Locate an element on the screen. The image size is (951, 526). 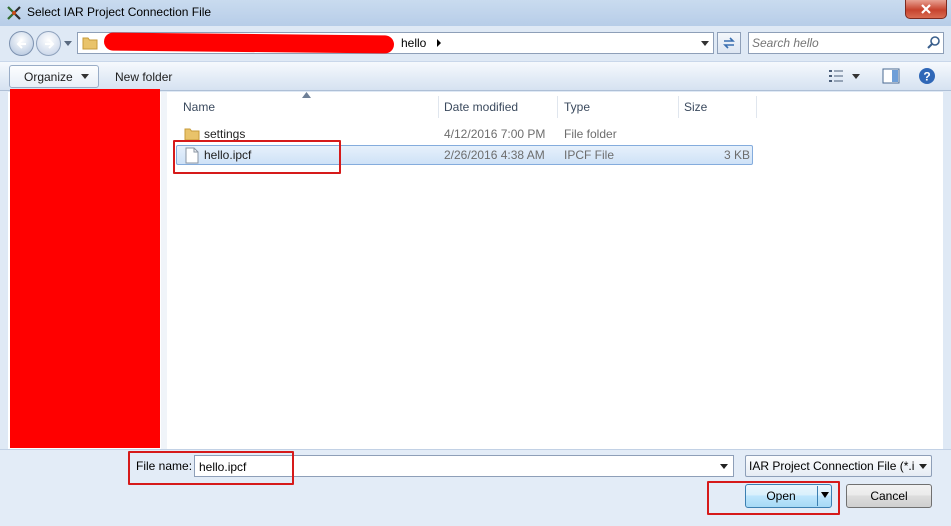
refresh-button is located at coordinates (729, 43).